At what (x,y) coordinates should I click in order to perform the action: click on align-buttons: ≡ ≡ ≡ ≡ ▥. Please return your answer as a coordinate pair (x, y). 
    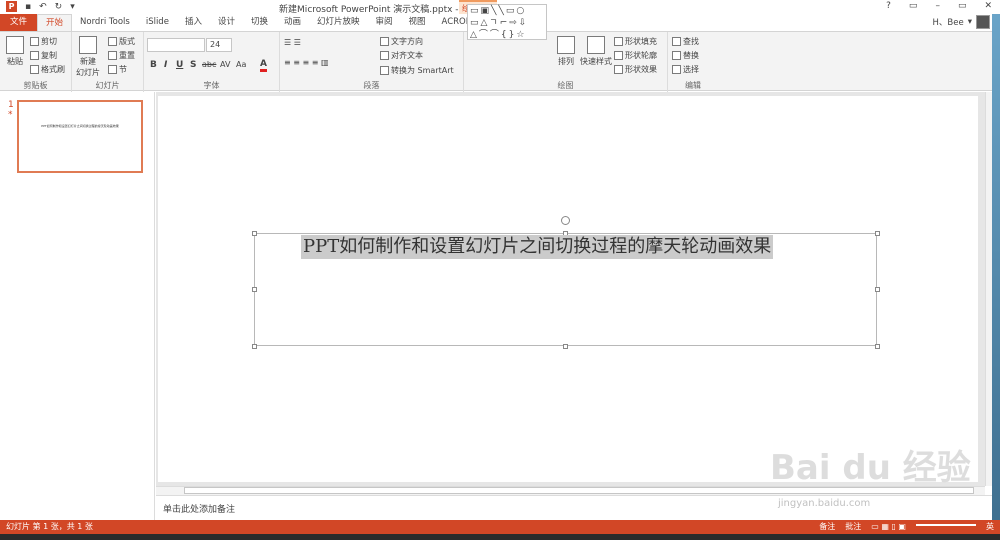
    Looking at the image, I should click on (306, 62).